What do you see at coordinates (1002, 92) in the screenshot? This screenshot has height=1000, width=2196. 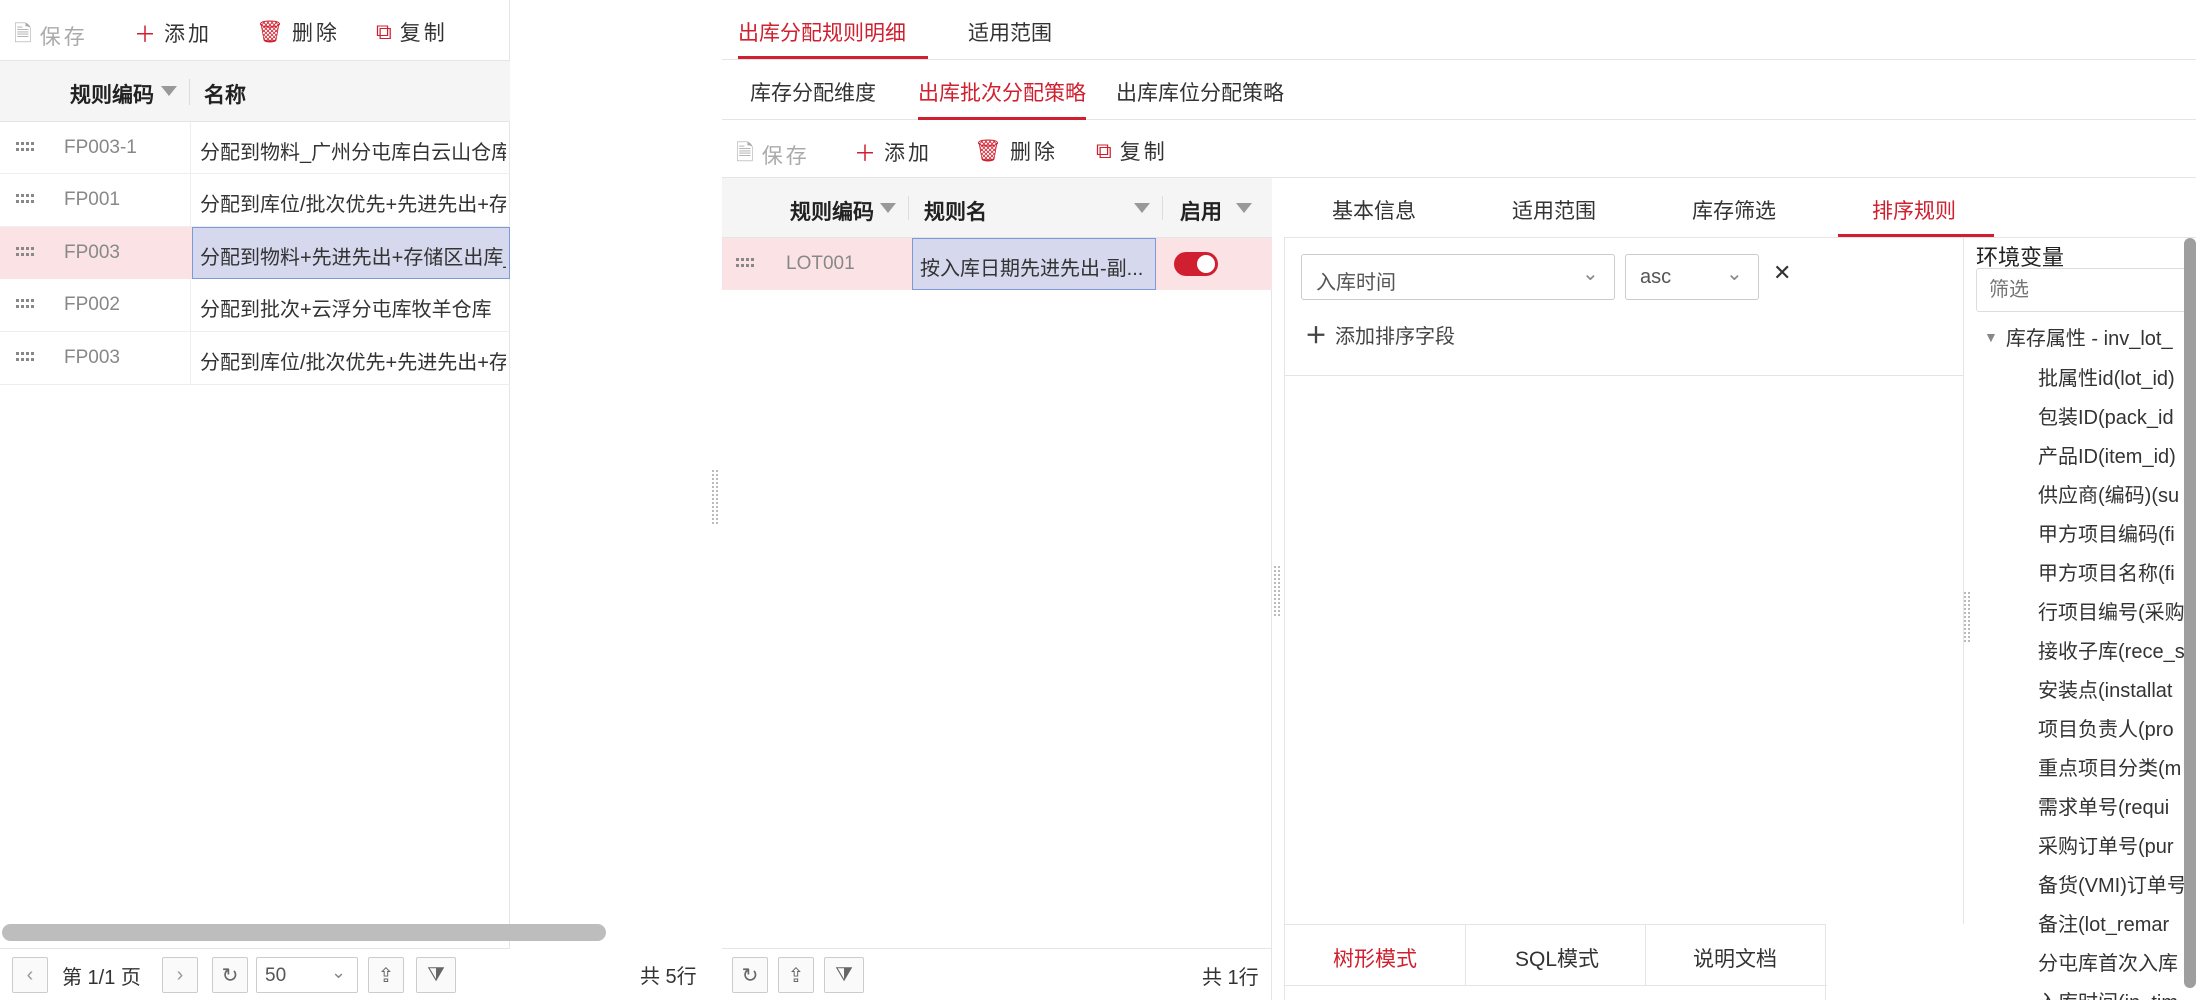 I see `tab-lot-strategy: 出库批次分配策略` at bounding box center [1002, 92].